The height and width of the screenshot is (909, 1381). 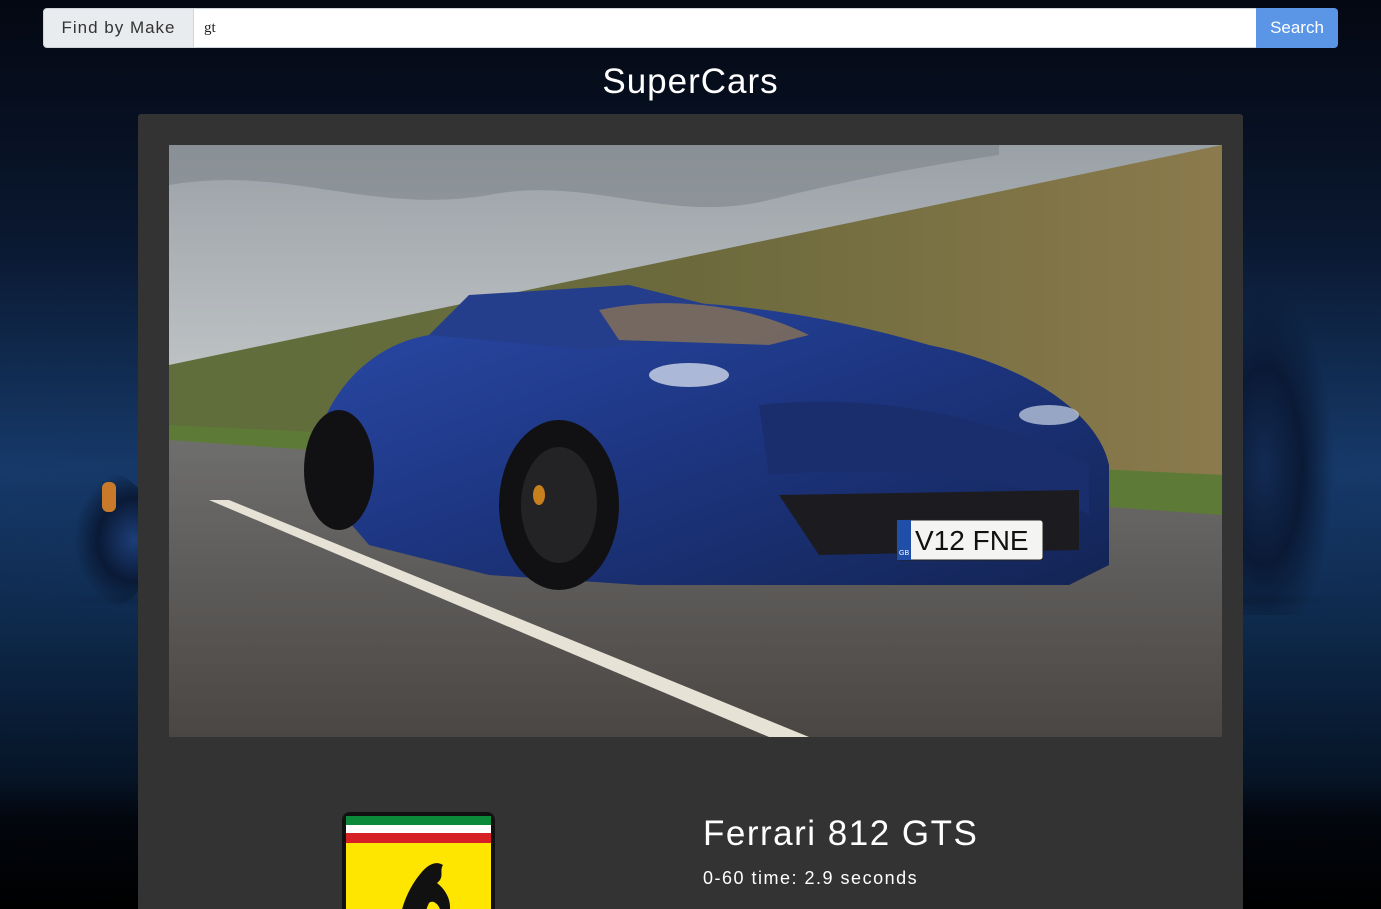 I want to click on page-title: SuperCars, so click(x=690, y=81).